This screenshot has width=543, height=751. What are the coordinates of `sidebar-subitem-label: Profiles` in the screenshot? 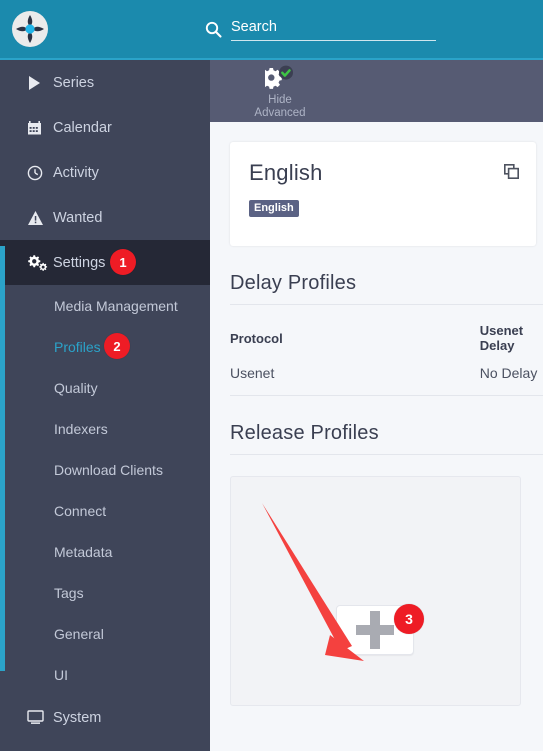 It's located at (77, 346).